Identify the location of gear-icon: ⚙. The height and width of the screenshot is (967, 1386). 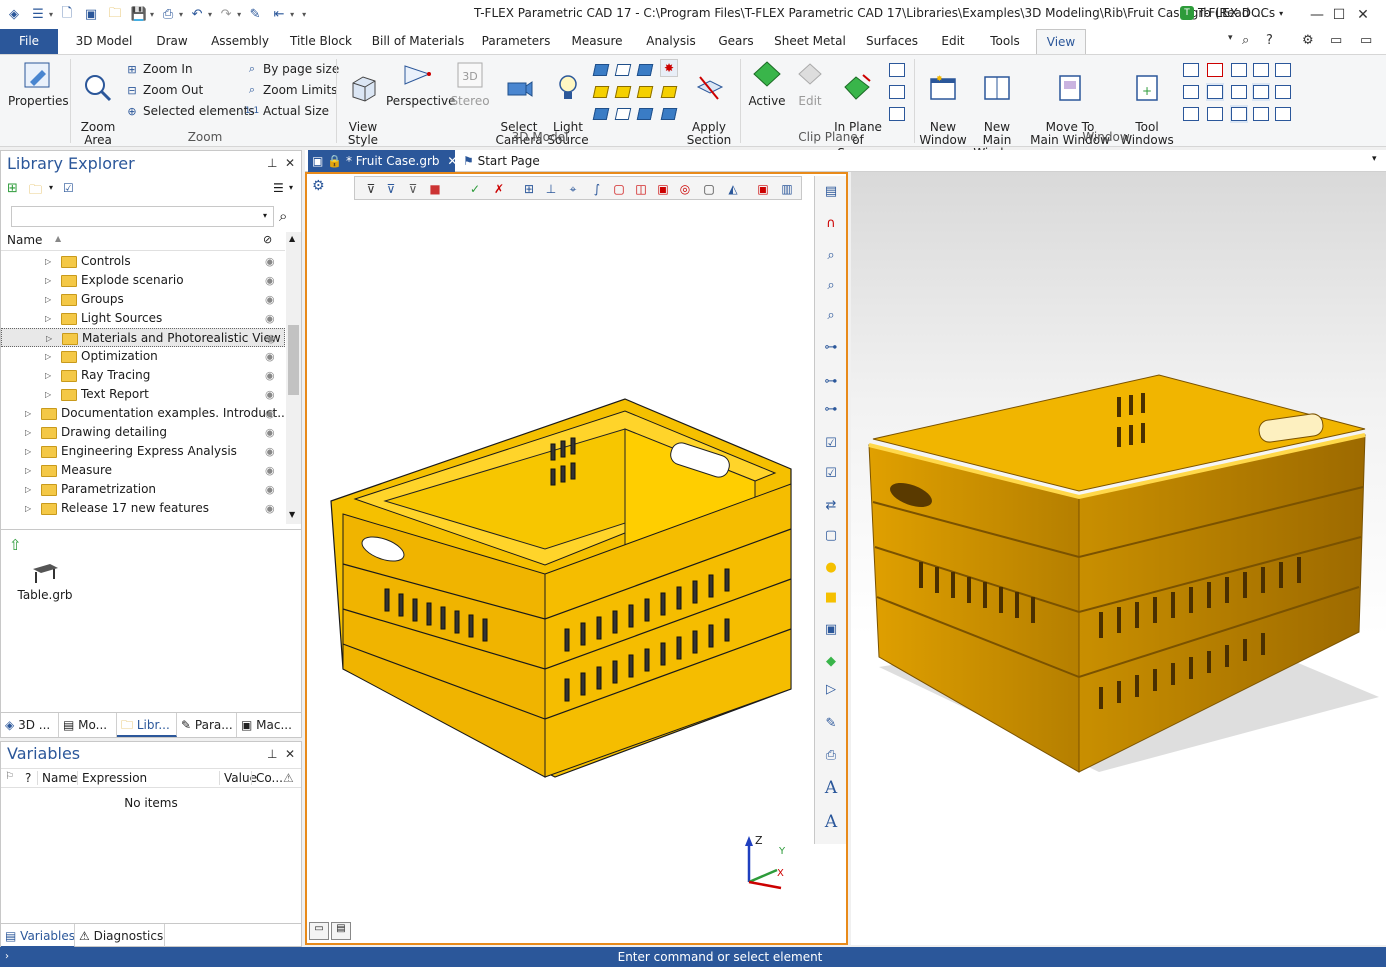
(1308, 40).